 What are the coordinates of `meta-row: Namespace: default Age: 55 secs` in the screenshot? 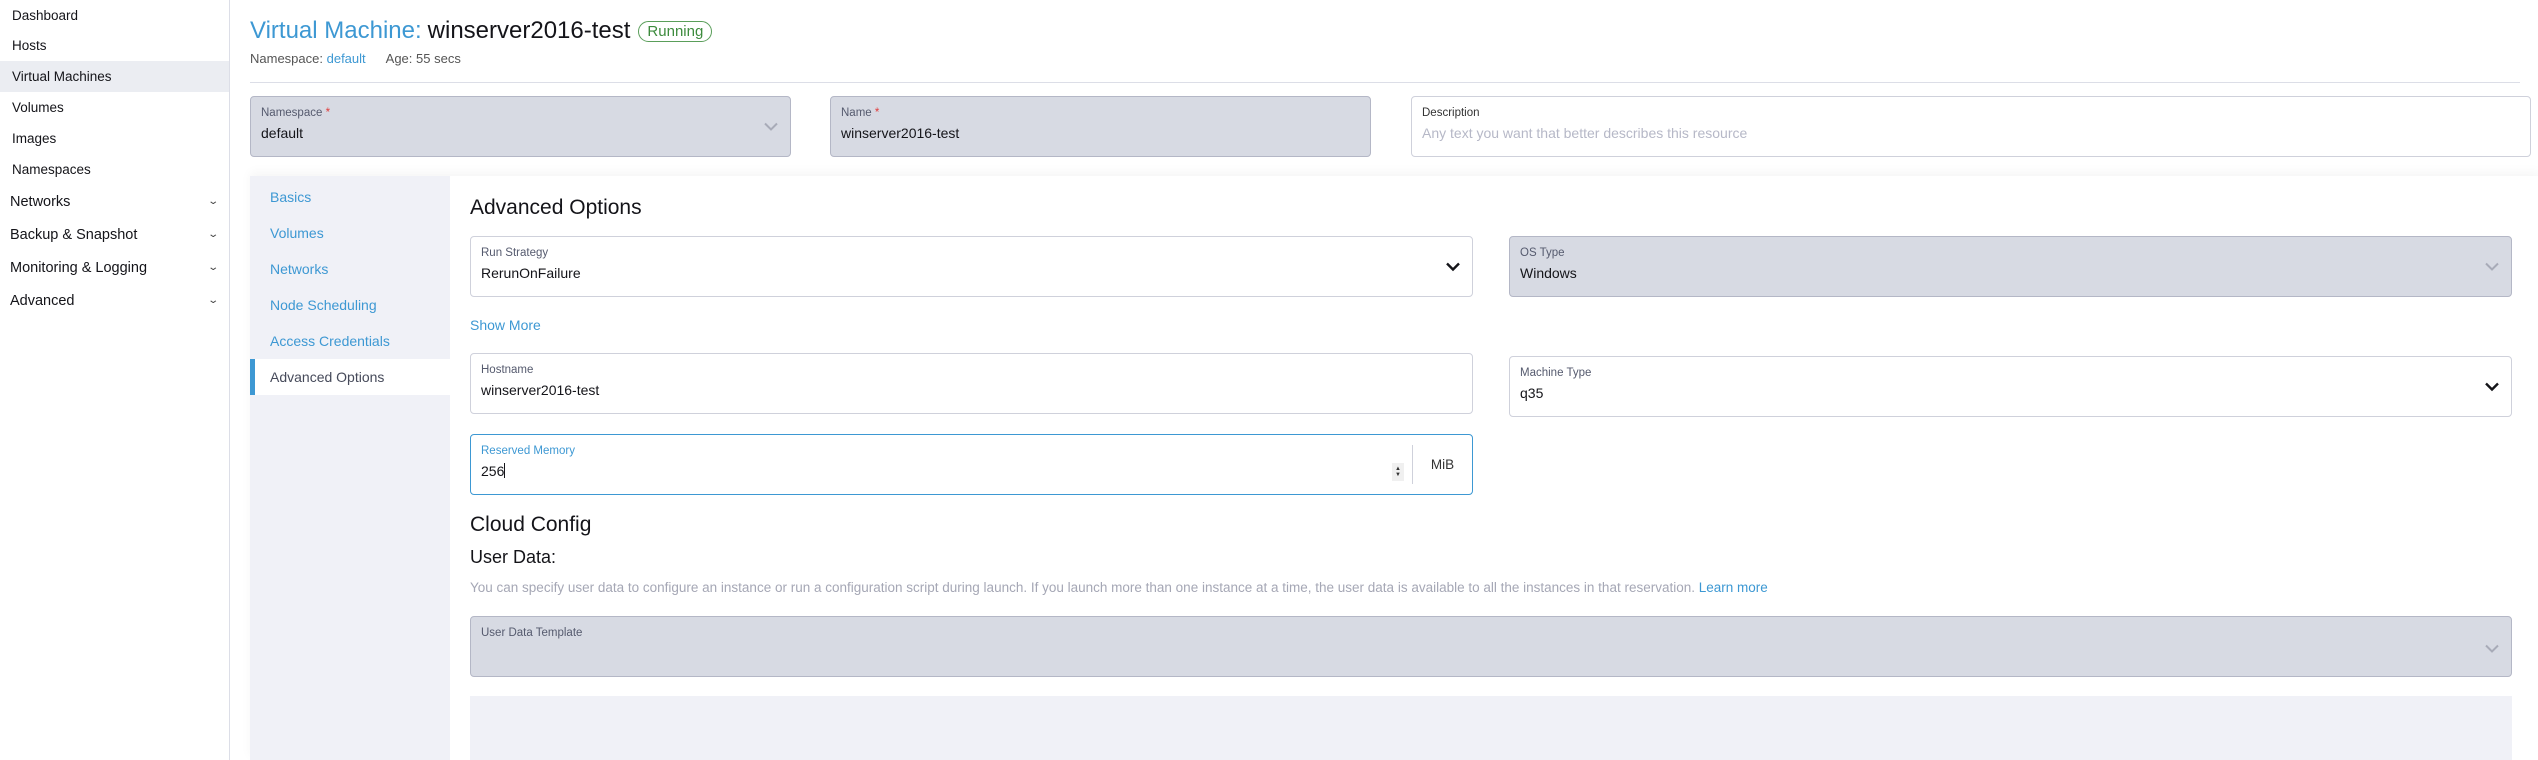 It's located at (481, 58).